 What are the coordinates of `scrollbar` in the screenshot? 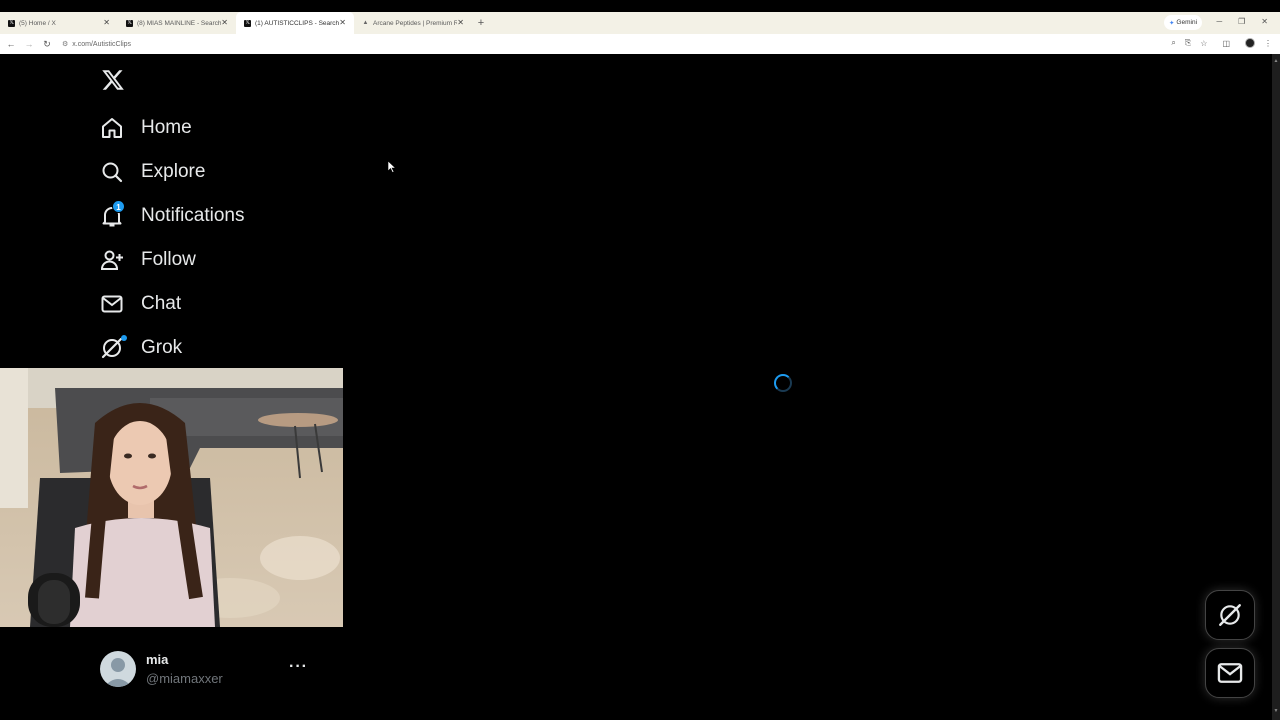 It's located at (1276, 387).